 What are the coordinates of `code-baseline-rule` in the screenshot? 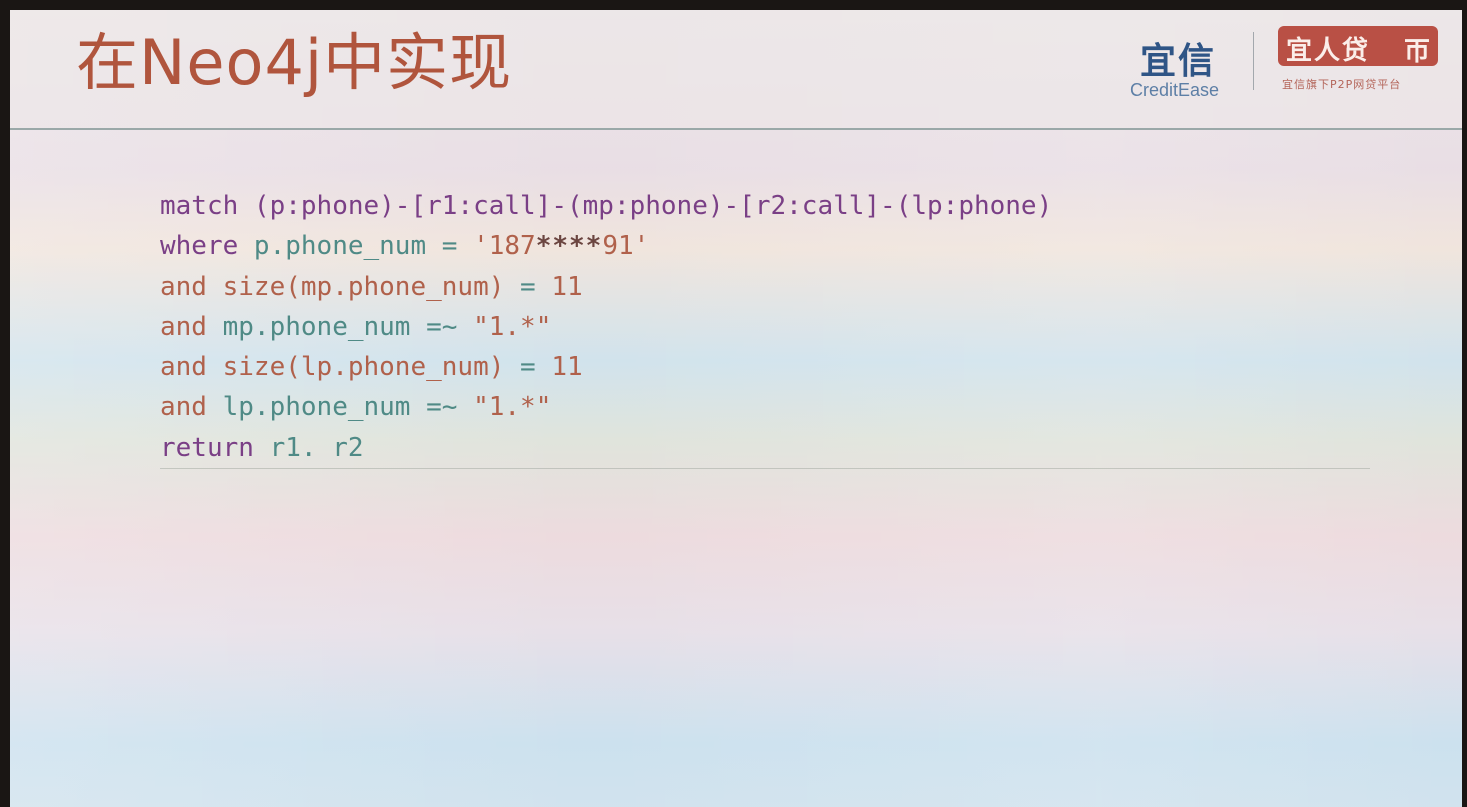 It's located at (765, 468).